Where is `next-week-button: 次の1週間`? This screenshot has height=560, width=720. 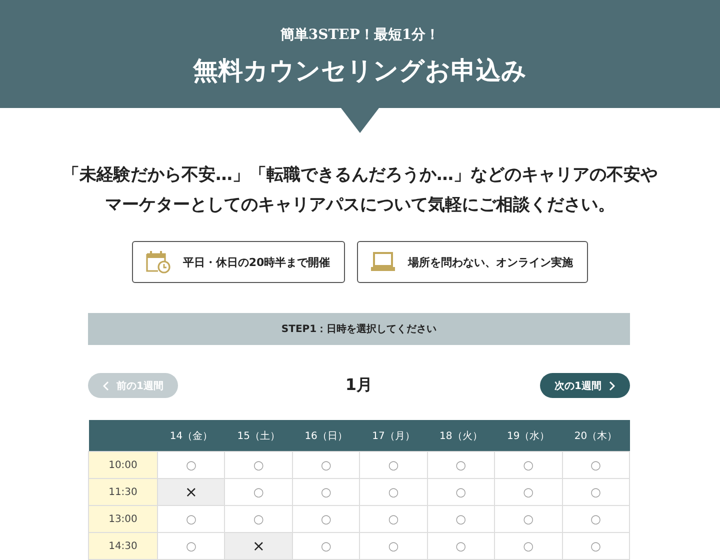
next-week-button: 次の1週間 is located at coordinates (585, 385).